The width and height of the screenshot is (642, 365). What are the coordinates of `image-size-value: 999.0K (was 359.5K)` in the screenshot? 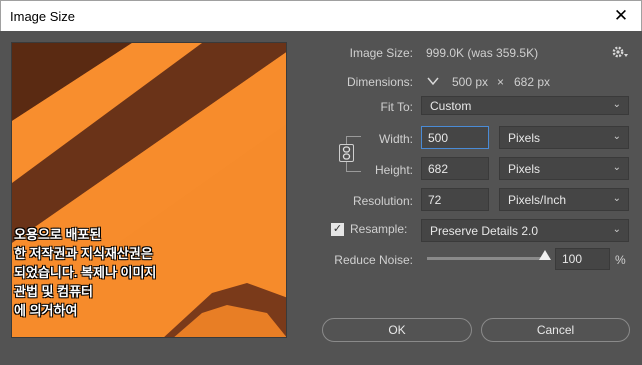 It's located at (482, 53).